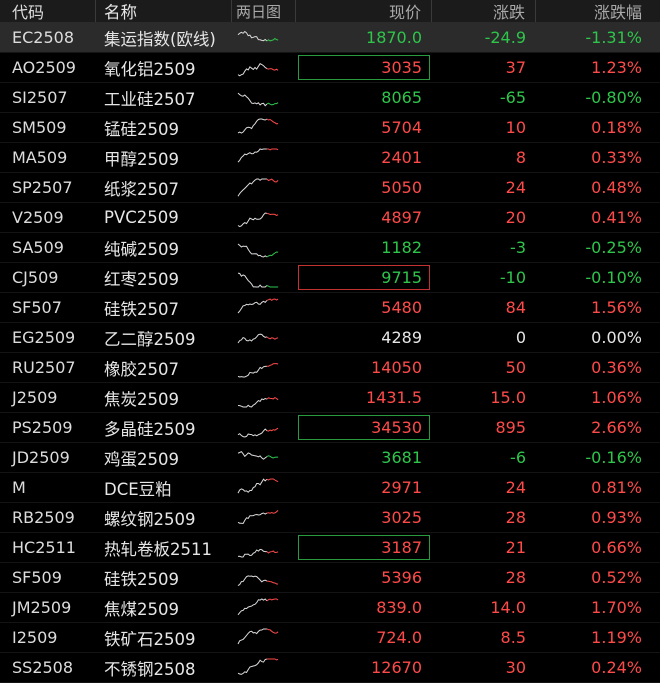 This screenshot has height=683, width=660. Describe the element at coordinates (164, 11) in the screenshot. I see `header-name: 名称` at that location.